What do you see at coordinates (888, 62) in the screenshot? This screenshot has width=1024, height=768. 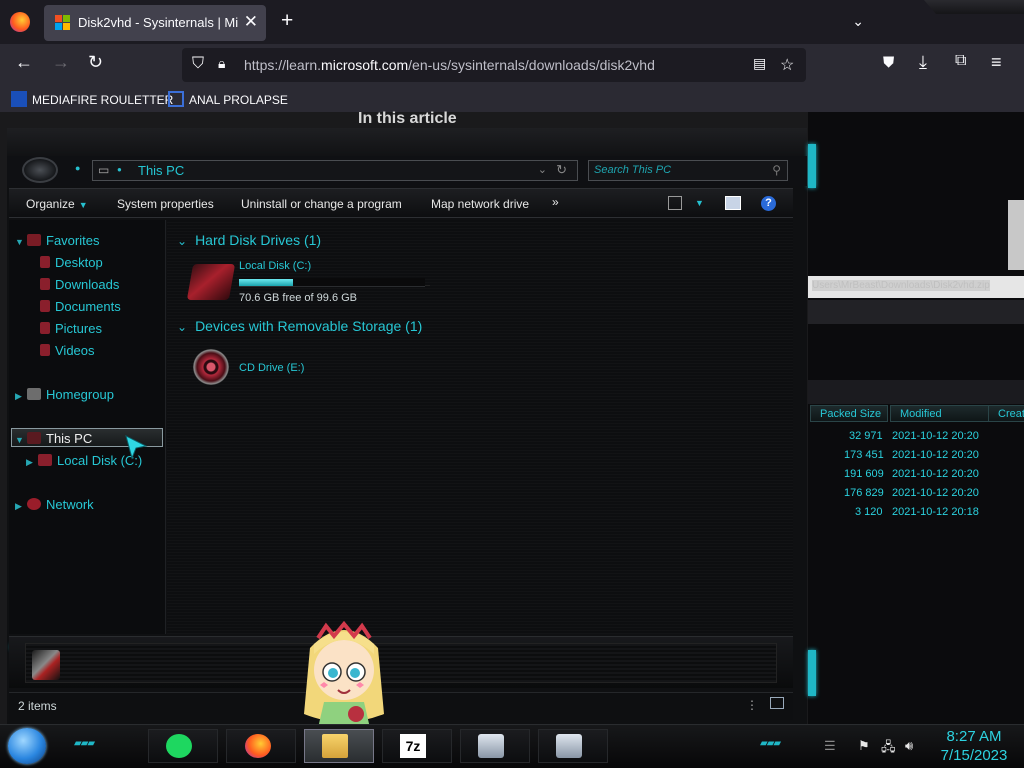 I see `pocket-icon: ⛊` at bounding box center [888, 62].